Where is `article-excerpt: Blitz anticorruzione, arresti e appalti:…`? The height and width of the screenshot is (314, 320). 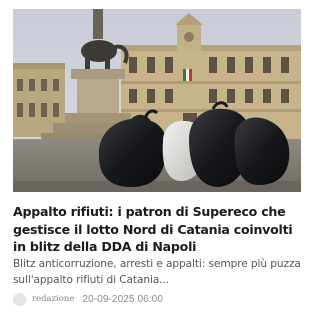
article-excerpt: Blitz anticorruzione, arresti e appalti:… is located at coordinates (157, 272).